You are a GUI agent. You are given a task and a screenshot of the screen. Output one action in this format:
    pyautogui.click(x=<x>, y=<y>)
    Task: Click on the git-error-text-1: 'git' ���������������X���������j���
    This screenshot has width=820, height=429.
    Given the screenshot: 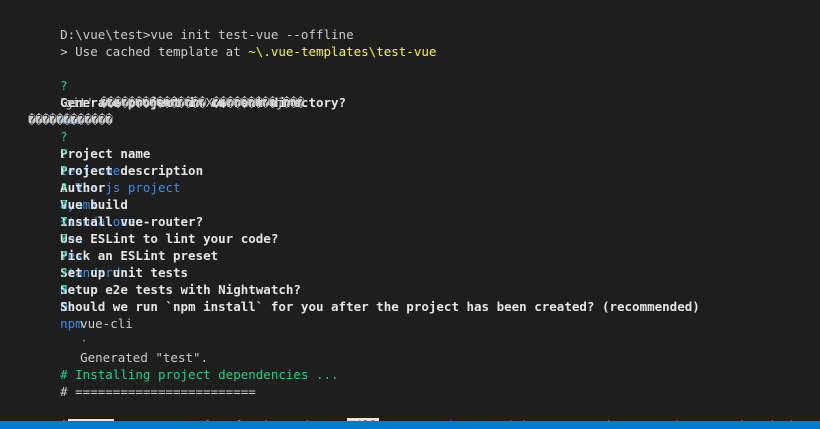 What is the action you would take?
    pyautogui.click(x=181, y=102)
    